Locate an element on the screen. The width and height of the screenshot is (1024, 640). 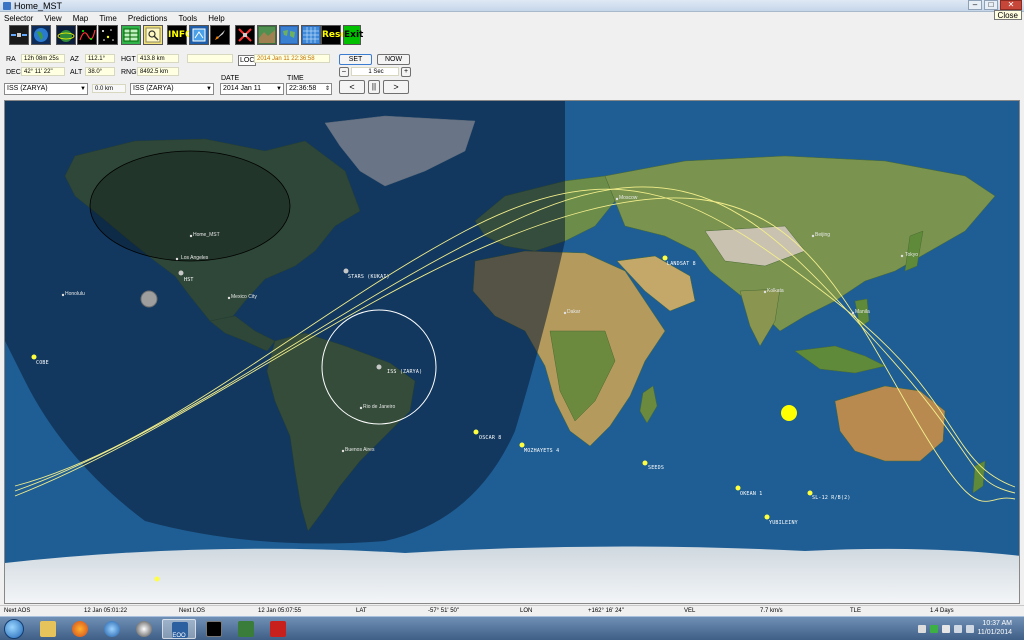
delete-satellite-icon is located at coordinates (245, 35).